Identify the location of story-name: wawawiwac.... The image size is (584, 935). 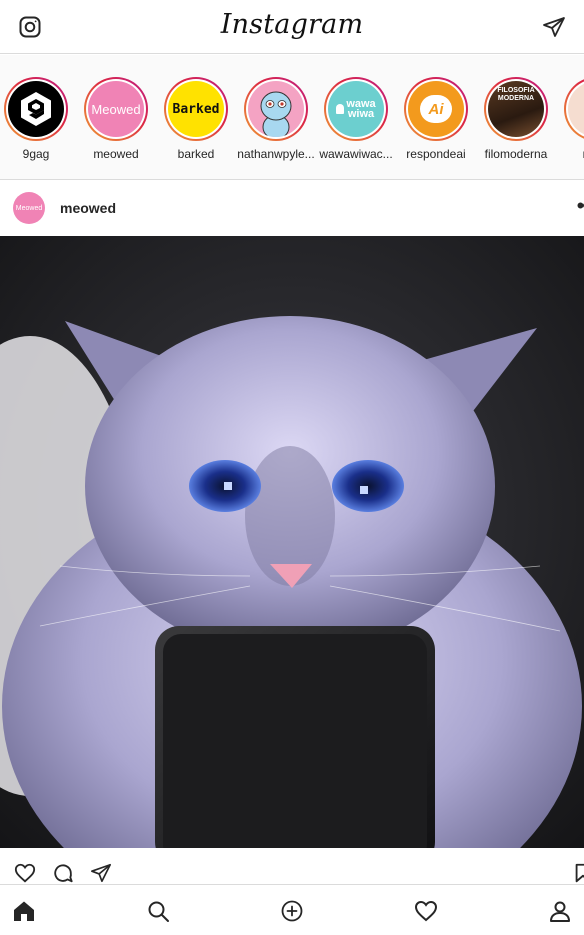
(356, 154).